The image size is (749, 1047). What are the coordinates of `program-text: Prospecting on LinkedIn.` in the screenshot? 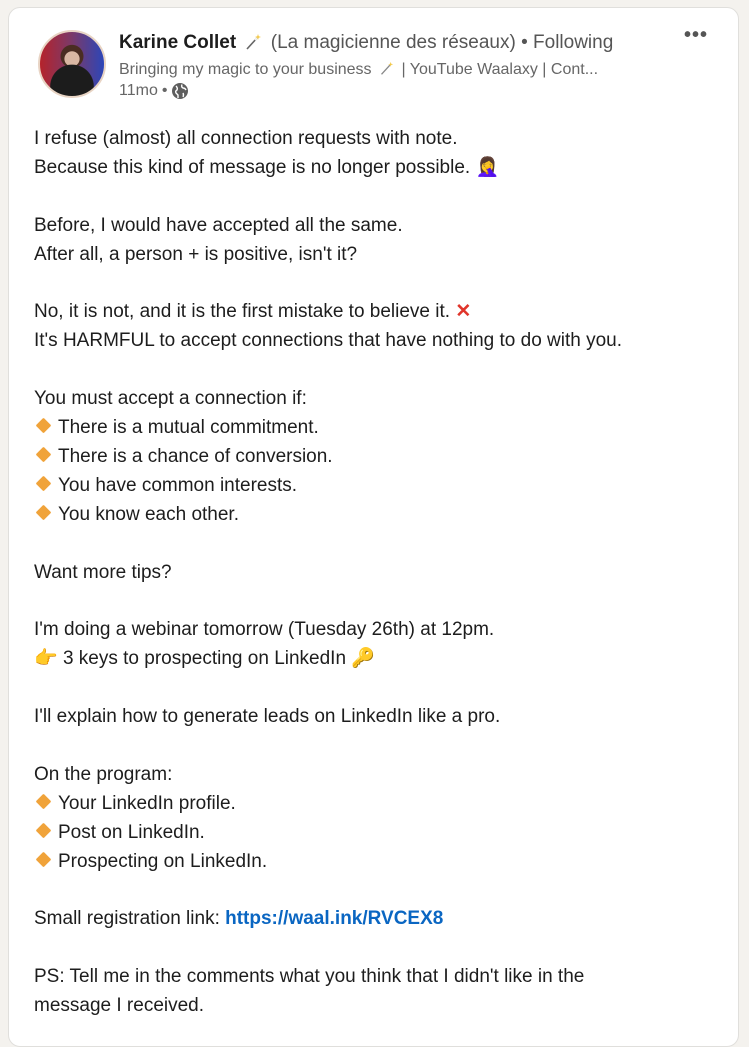 It's located at (163, 861).